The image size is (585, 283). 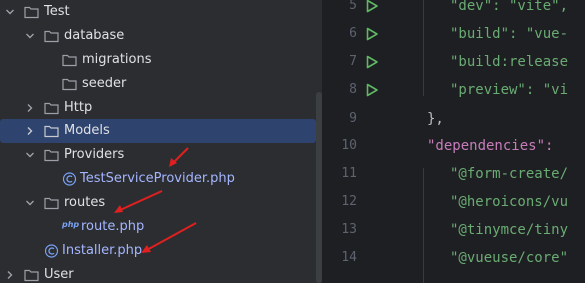 I want to click on line-number: 13, so click(x=349, y=229).